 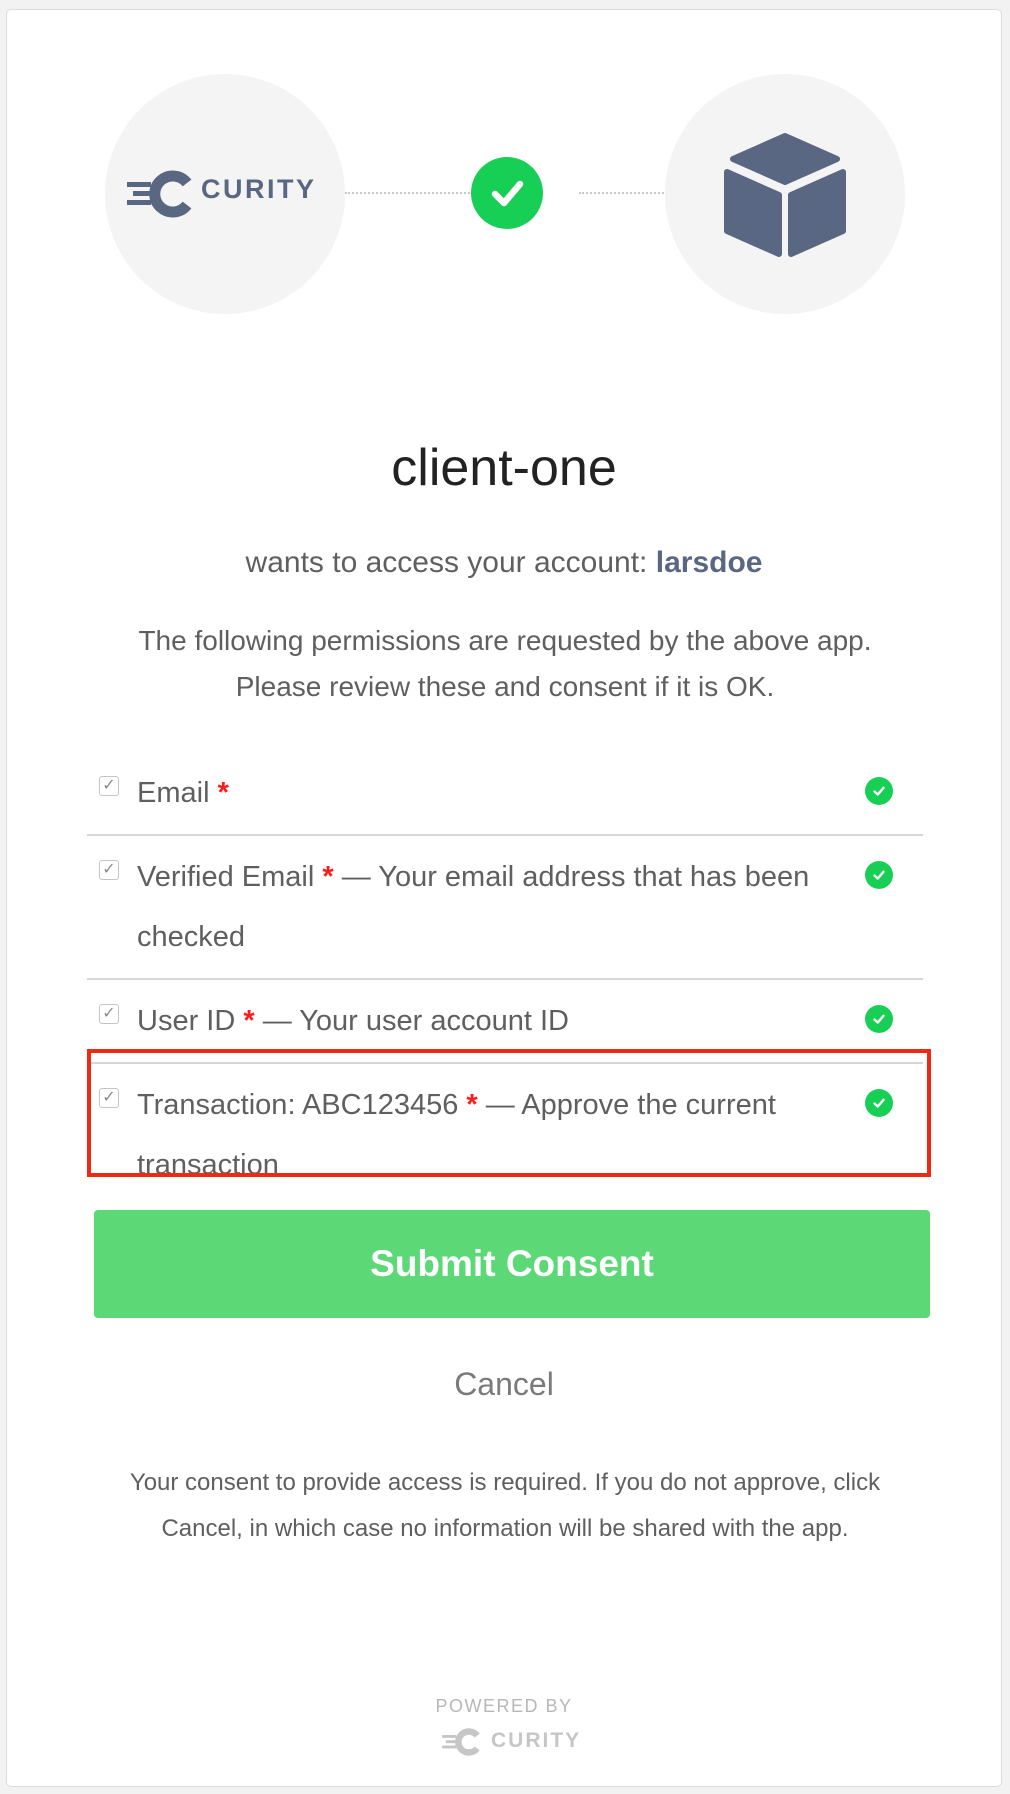 I want to click on scope-label: Verified Email, so click(x=226, y=877).